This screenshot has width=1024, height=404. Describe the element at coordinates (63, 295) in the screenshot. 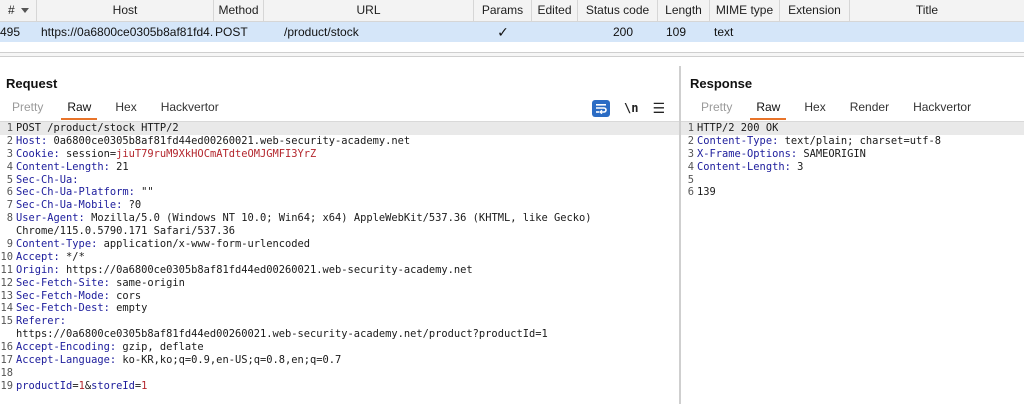

I see `header-name: Sec-Fetch-Mode:` at that location.